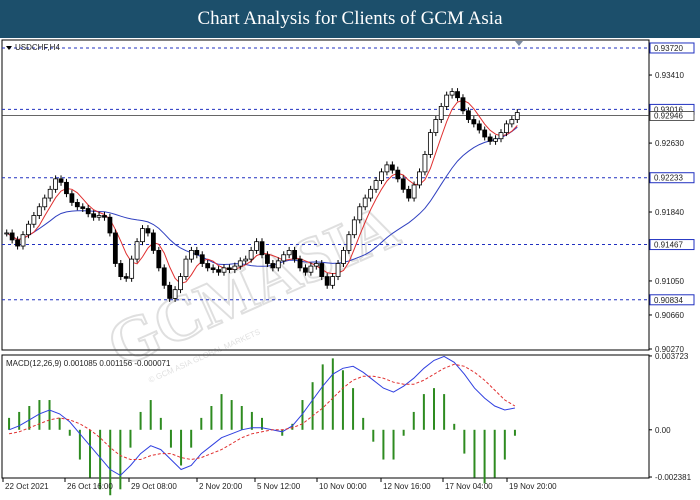 The width and height of the screenshot is (700, 500). I want to click on x-tick-label: 29 Oct 08:00, so click(154, 486).